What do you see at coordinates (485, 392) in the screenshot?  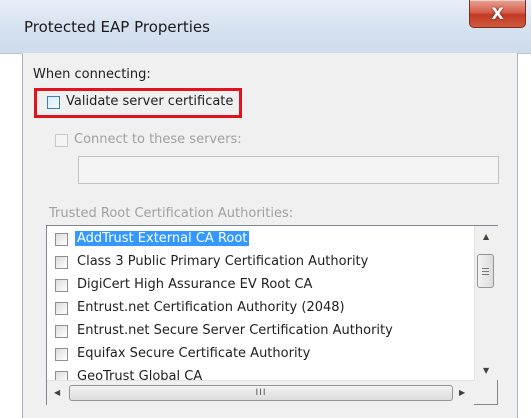 I see `scrollbar-corner` at bounding box center [485, 392].